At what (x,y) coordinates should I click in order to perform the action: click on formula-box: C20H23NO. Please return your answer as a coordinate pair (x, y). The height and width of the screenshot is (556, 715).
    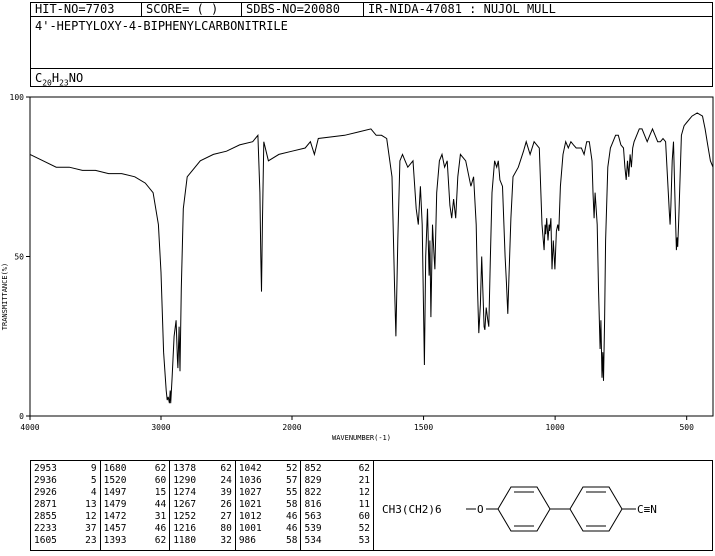
    Looking at the image, I should click on (371, 77).